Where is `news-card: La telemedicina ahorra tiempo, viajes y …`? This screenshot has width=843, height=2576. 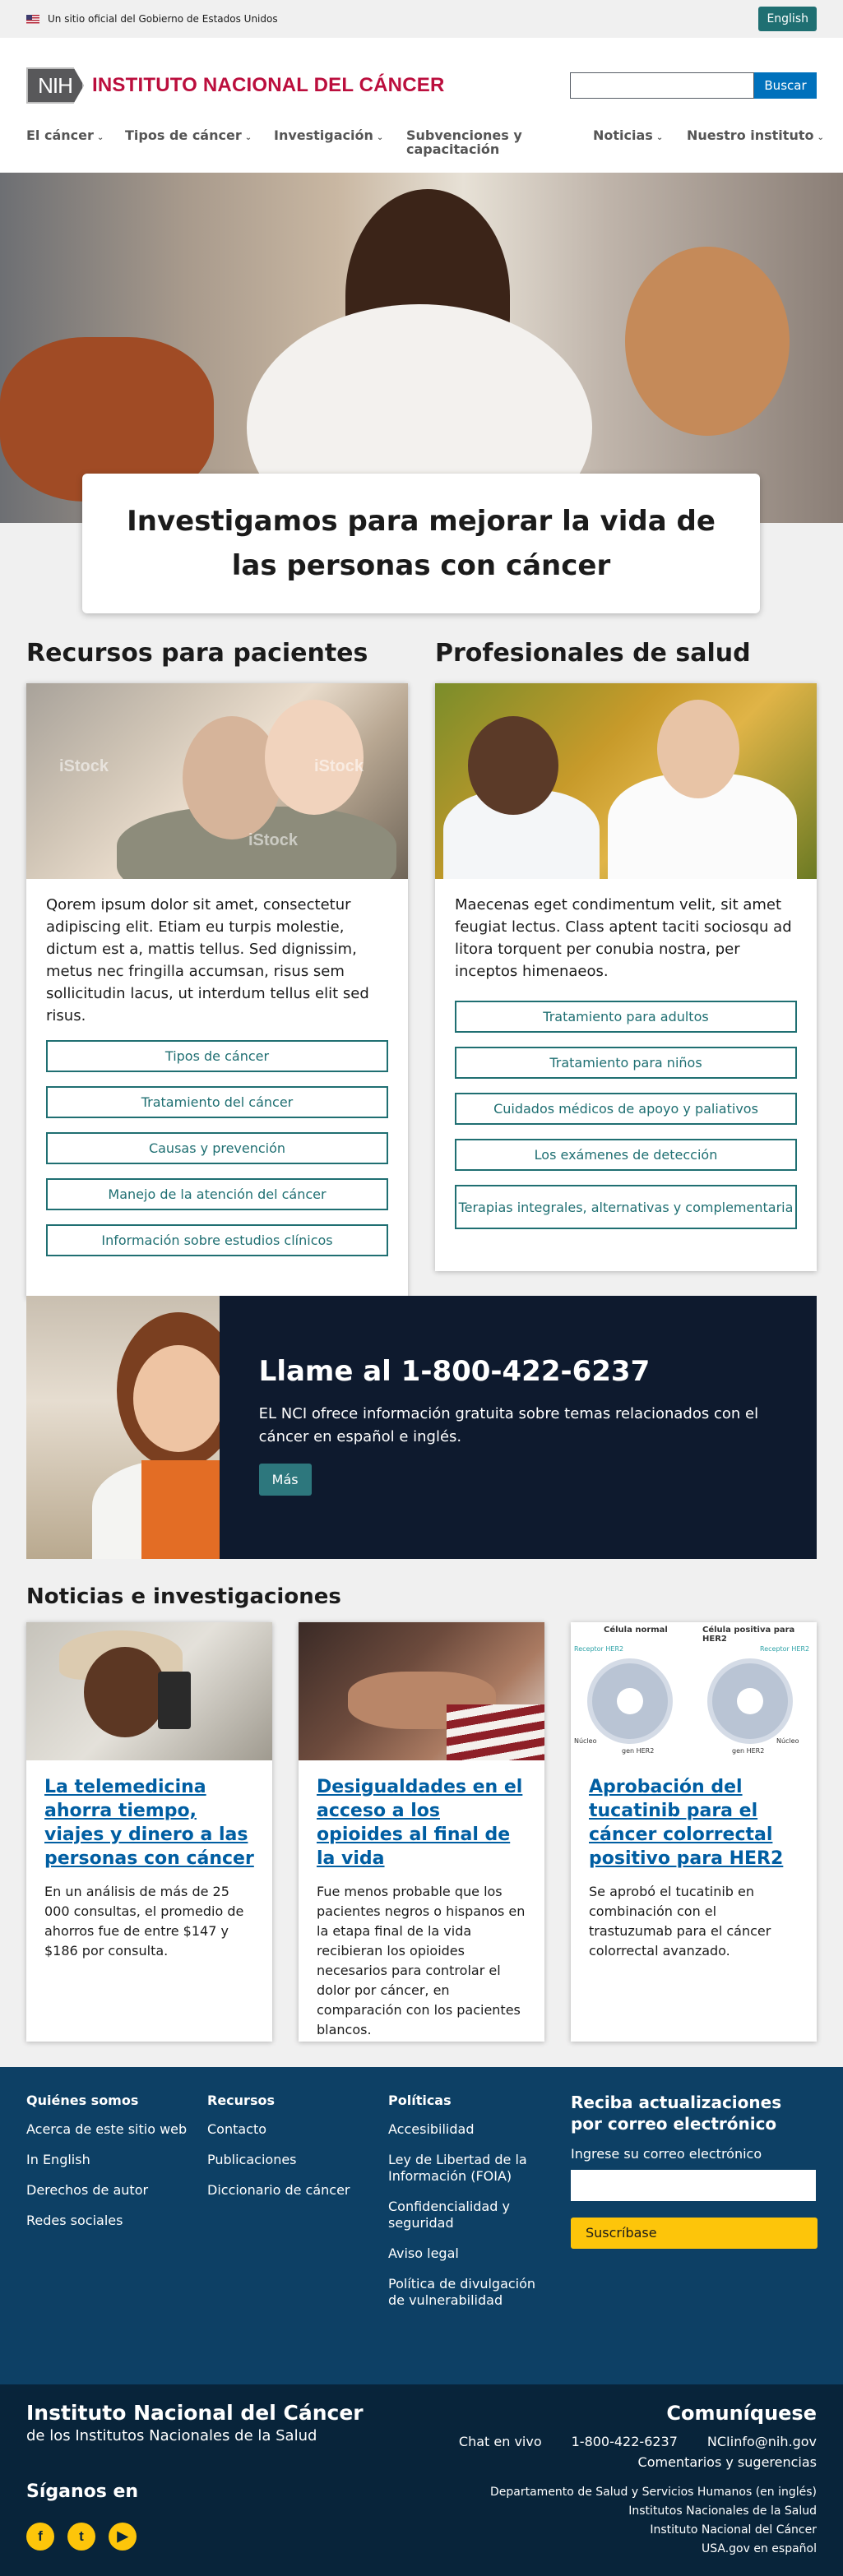 news-card: La telemedicina ahorra tiempo, viajes y … is located at coordinates (149, 1832).